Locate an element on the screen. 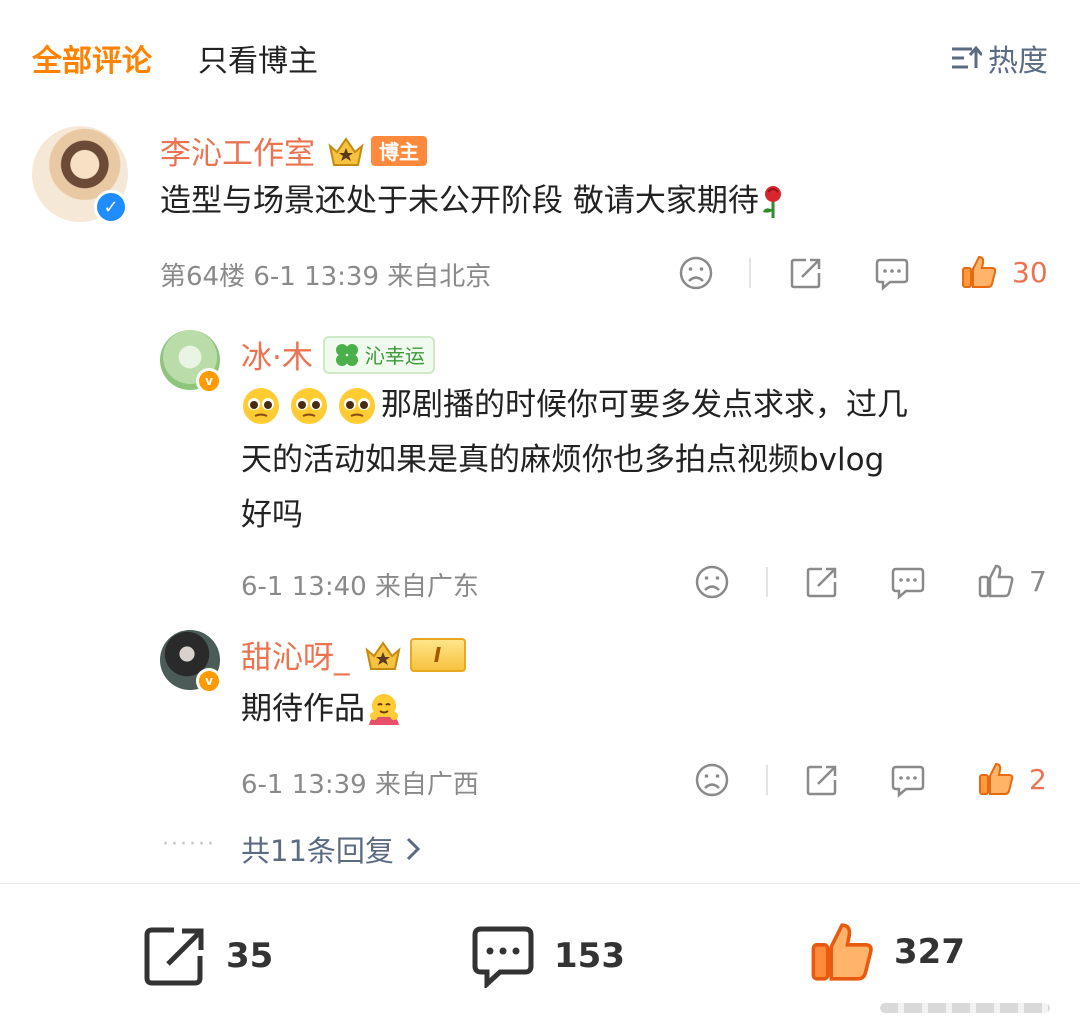 This screenshot has width=1080, height=1024. verified-badge-icon: ✓ is located at coordinates (111, 207).